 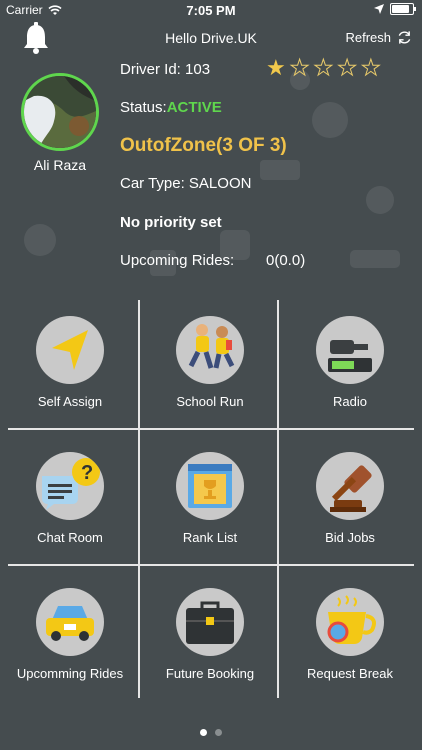 I want to click on menu-request-break: Request Break, so click(x=350, y=635).